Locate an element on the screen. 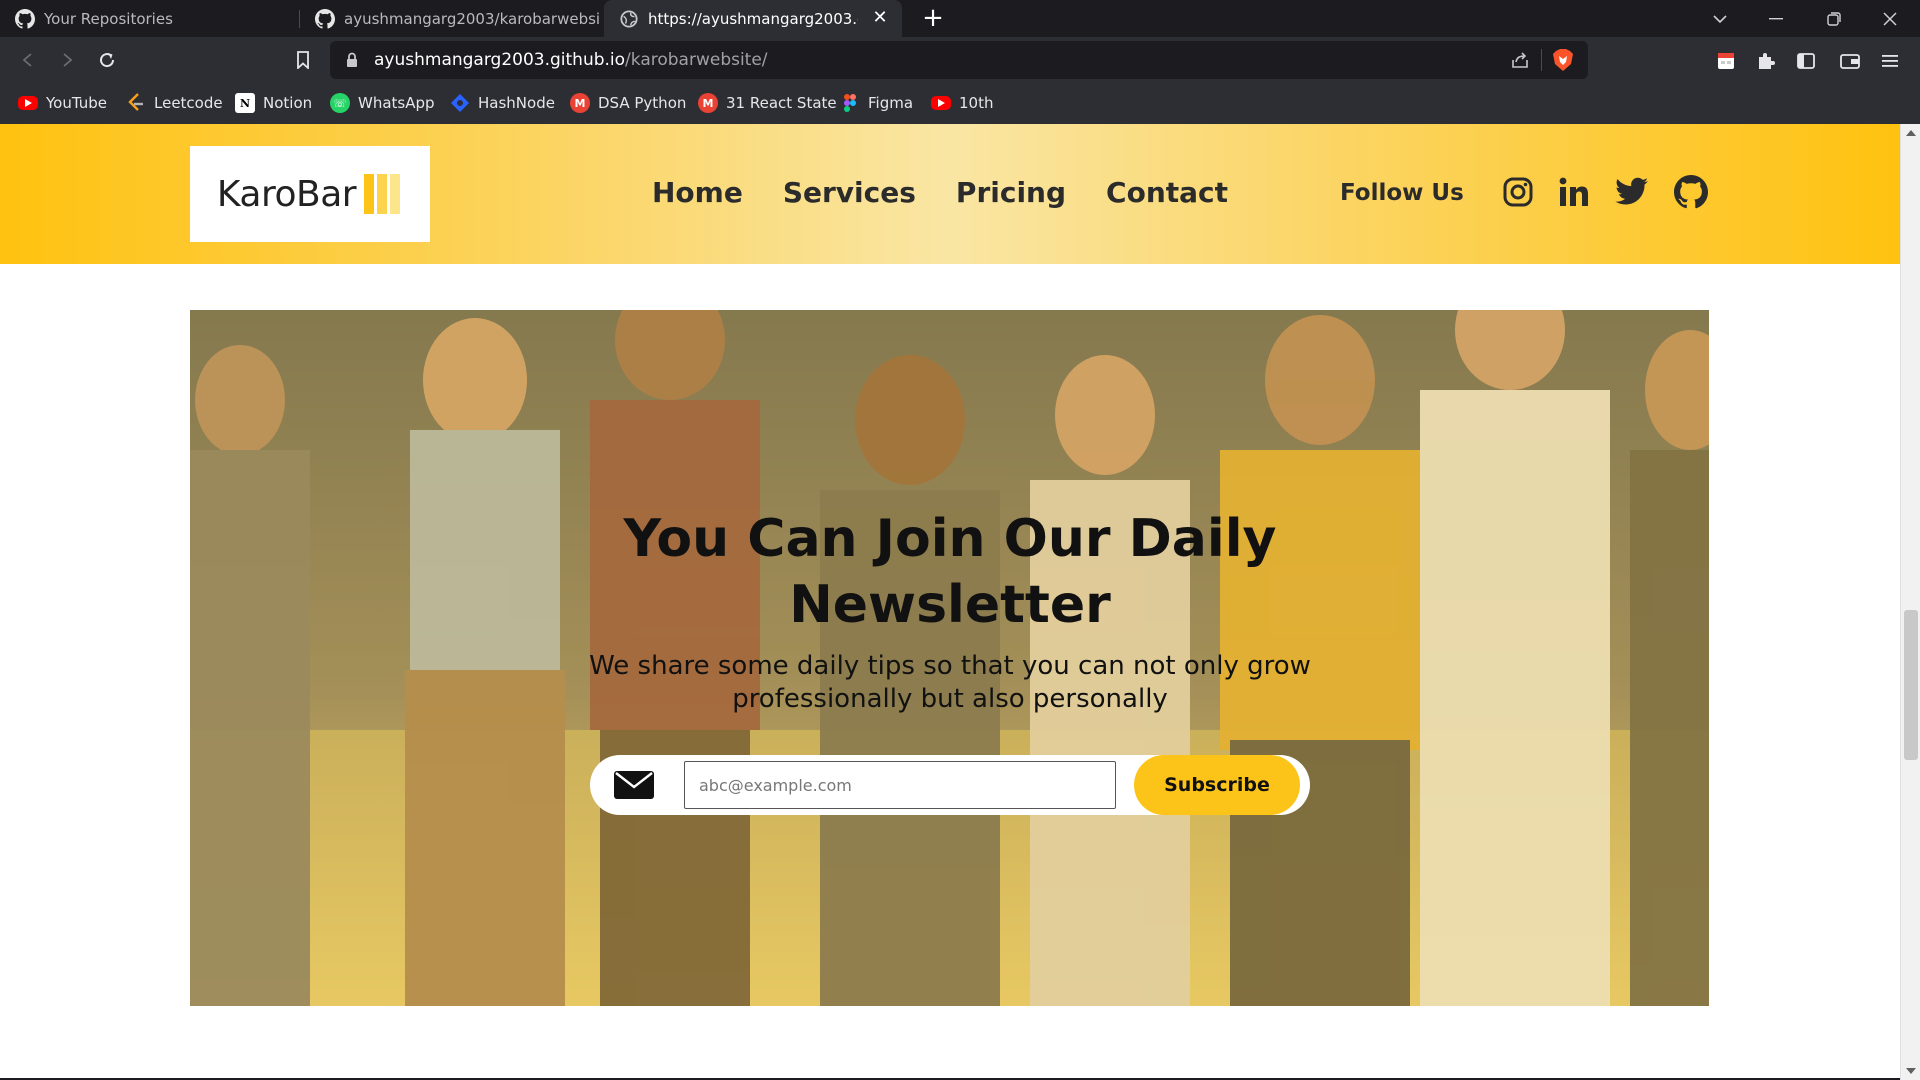 Image resolution: width=1920 pixels, height=1080 pixels. bookmark-label: Leetcode is located at coordinates (188, 103).